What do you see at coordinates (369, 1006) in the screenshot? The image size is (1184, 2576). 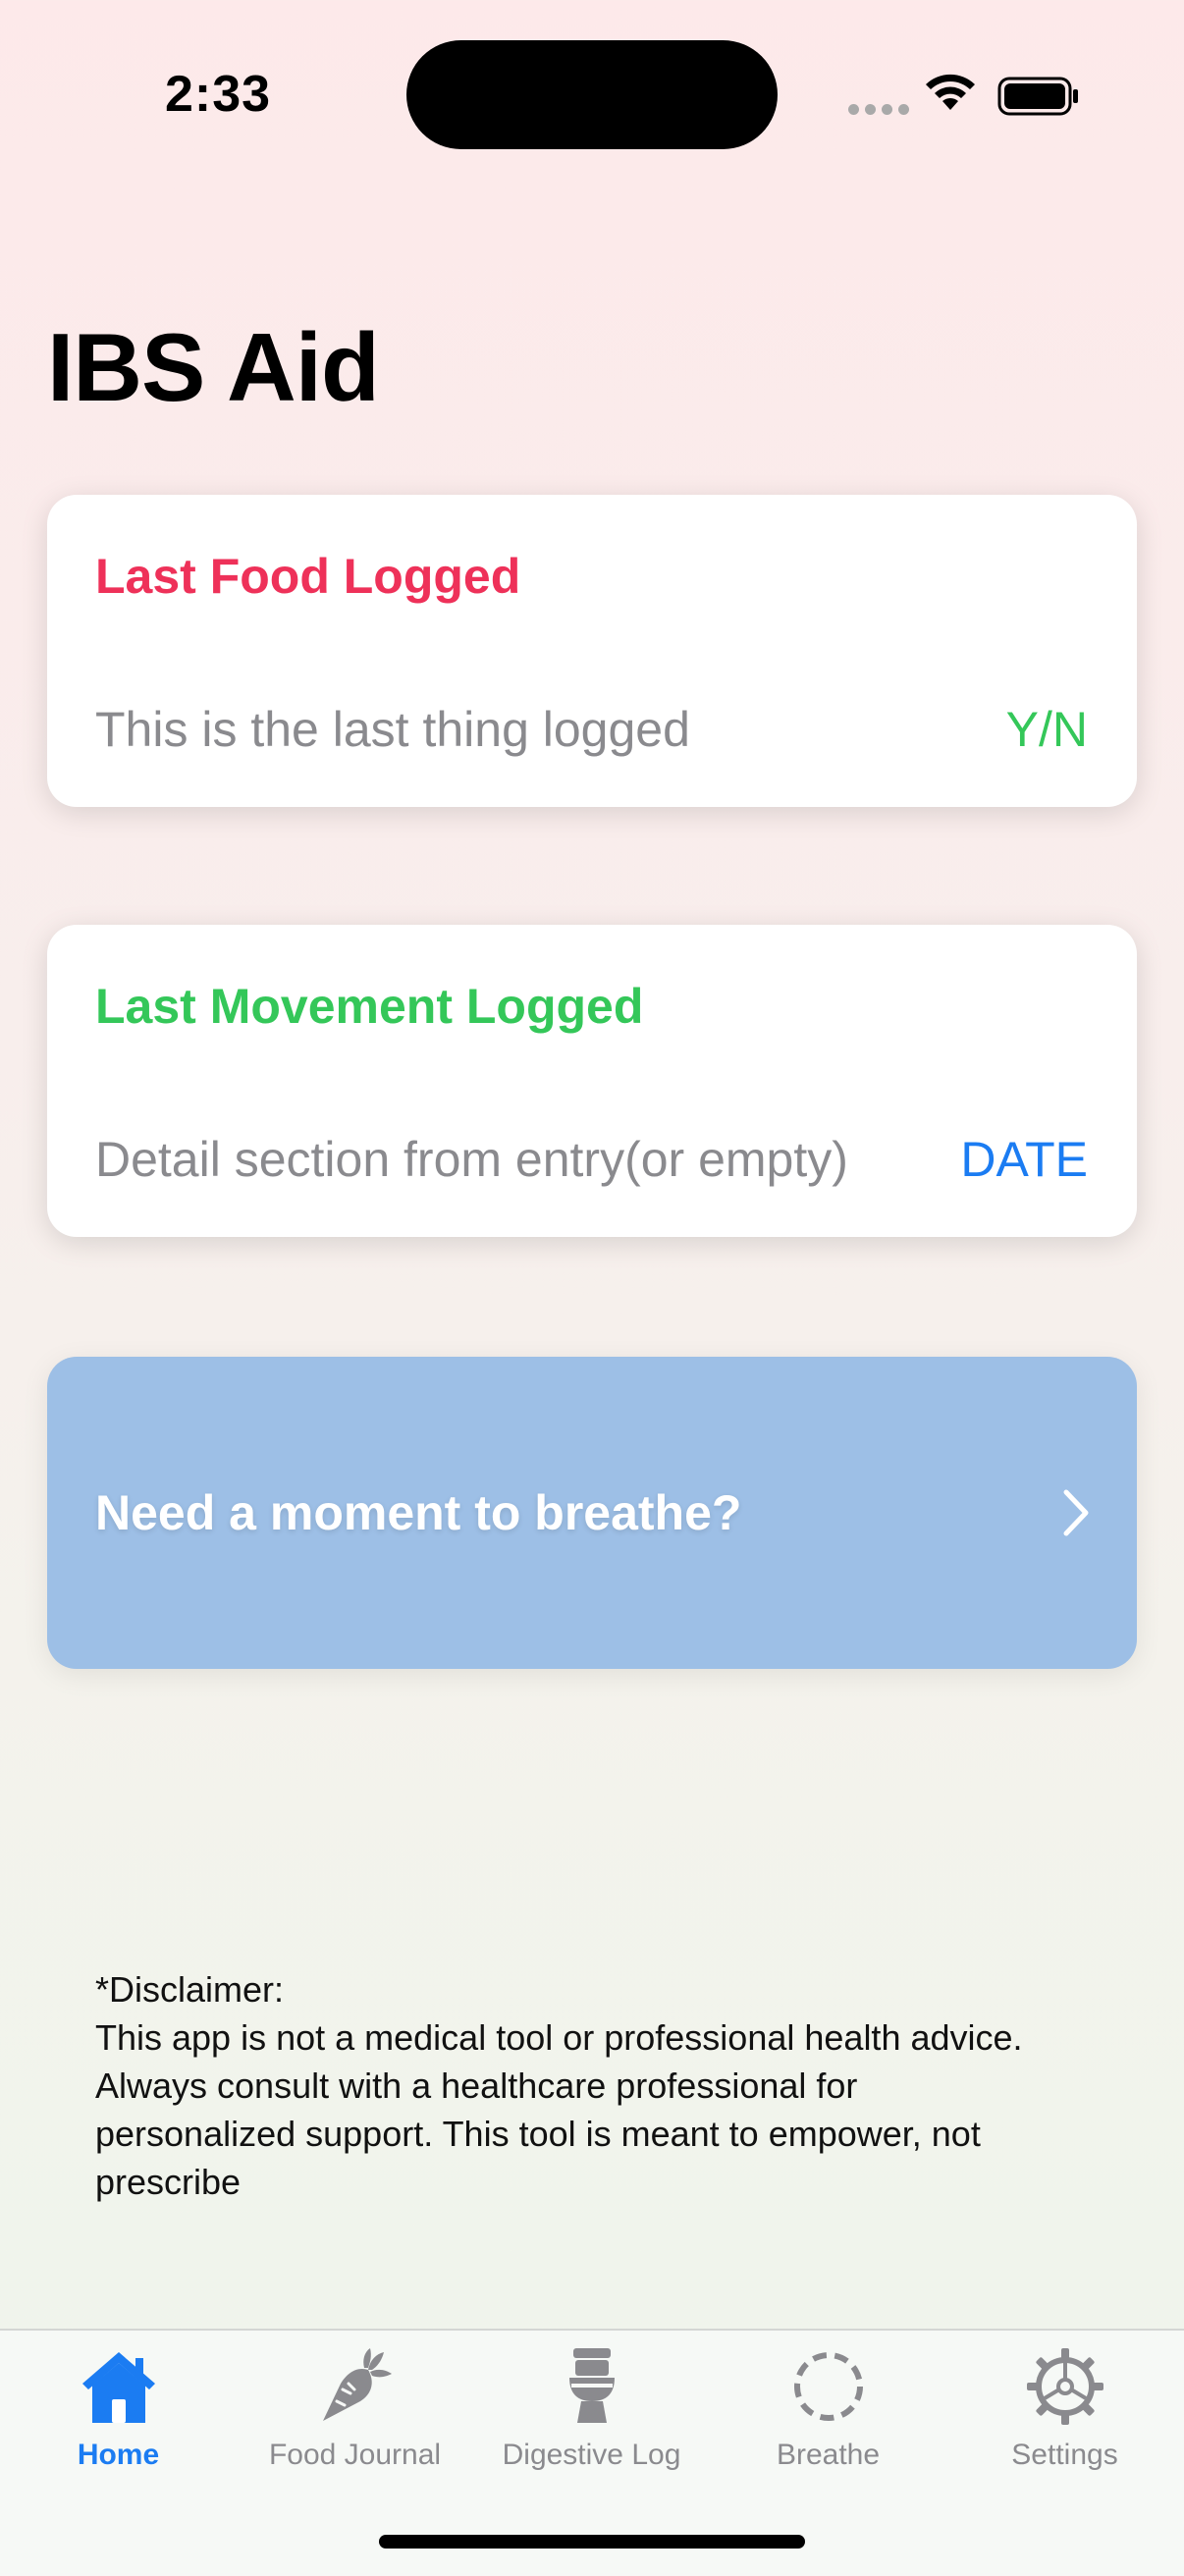 I see `last-movement-title: Last Movement Logged` at bounding box center [369, 1006].